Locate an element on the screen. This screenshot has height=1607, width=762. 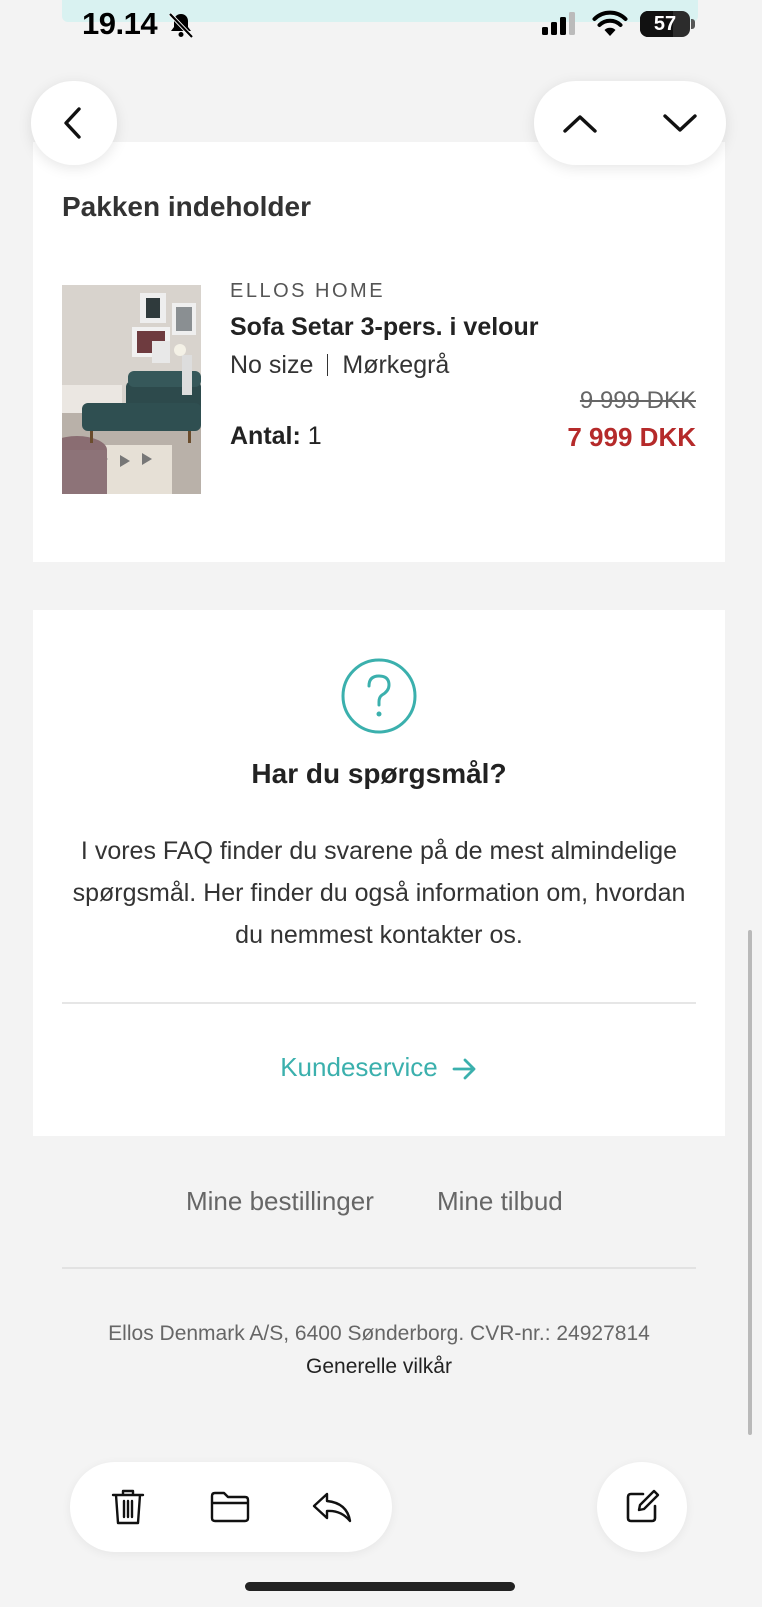
reply-icon is located at coordinates (332, 1507).